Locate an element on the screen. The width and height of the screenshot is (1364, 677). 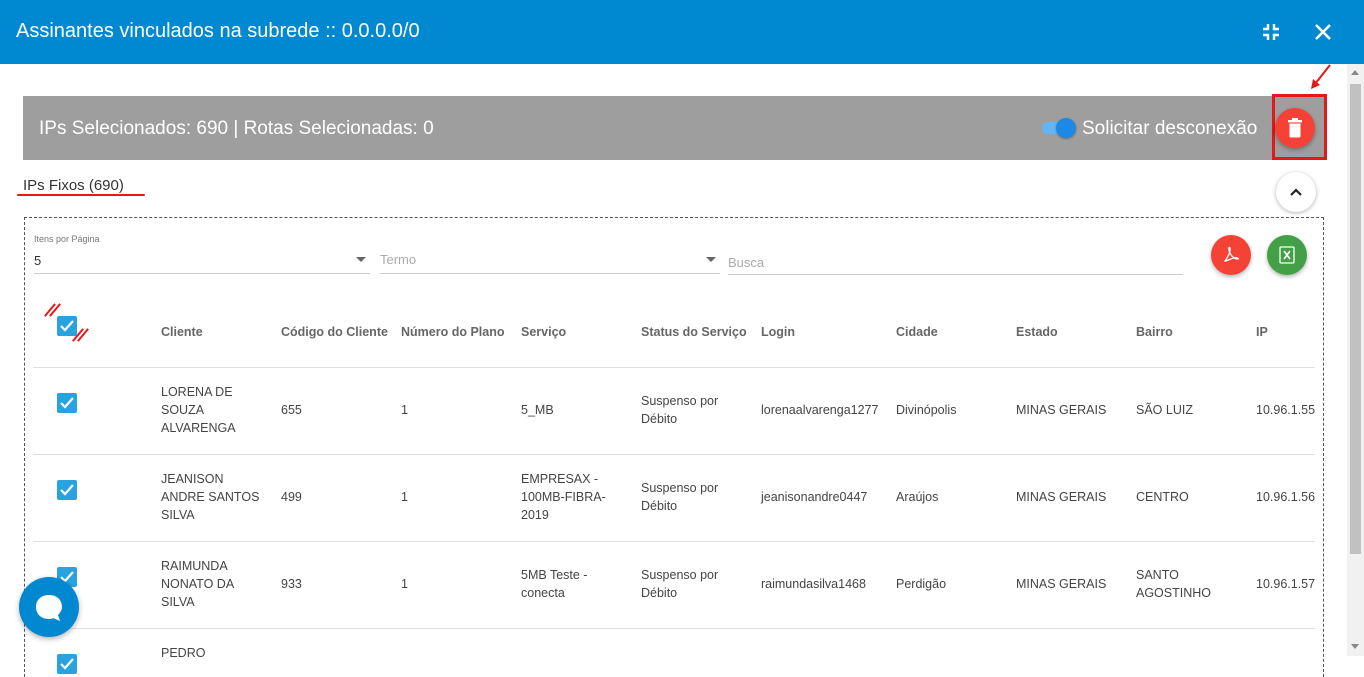
client-name: LORENA DE SOUZA ALVARENGA is located at coordinates (198, 410).